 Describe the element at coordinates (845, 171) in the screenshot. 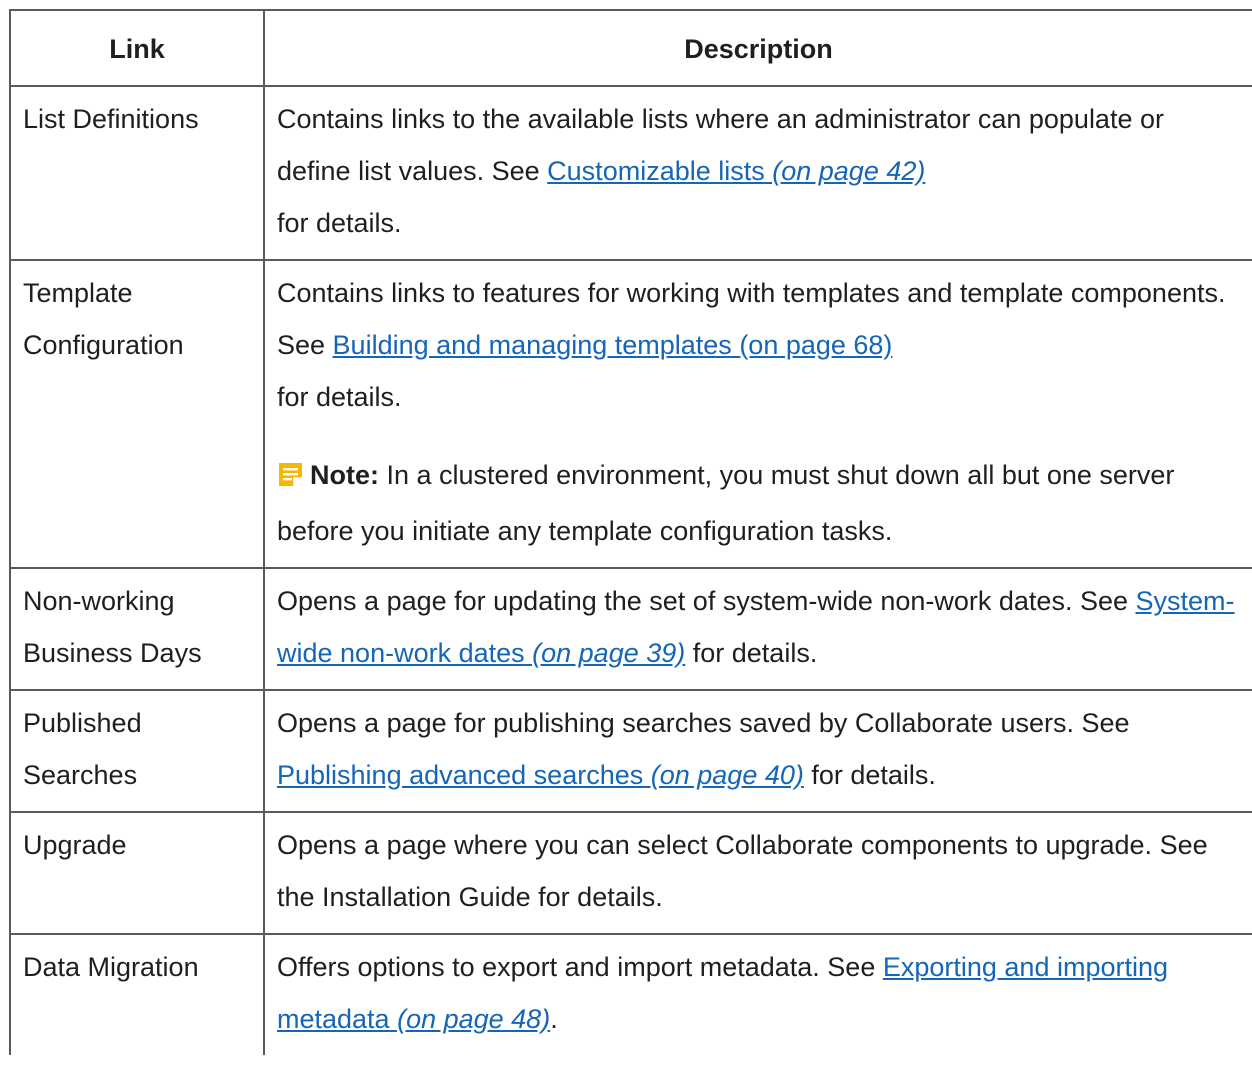

I see `page-ref: (on page 42)` at that location.